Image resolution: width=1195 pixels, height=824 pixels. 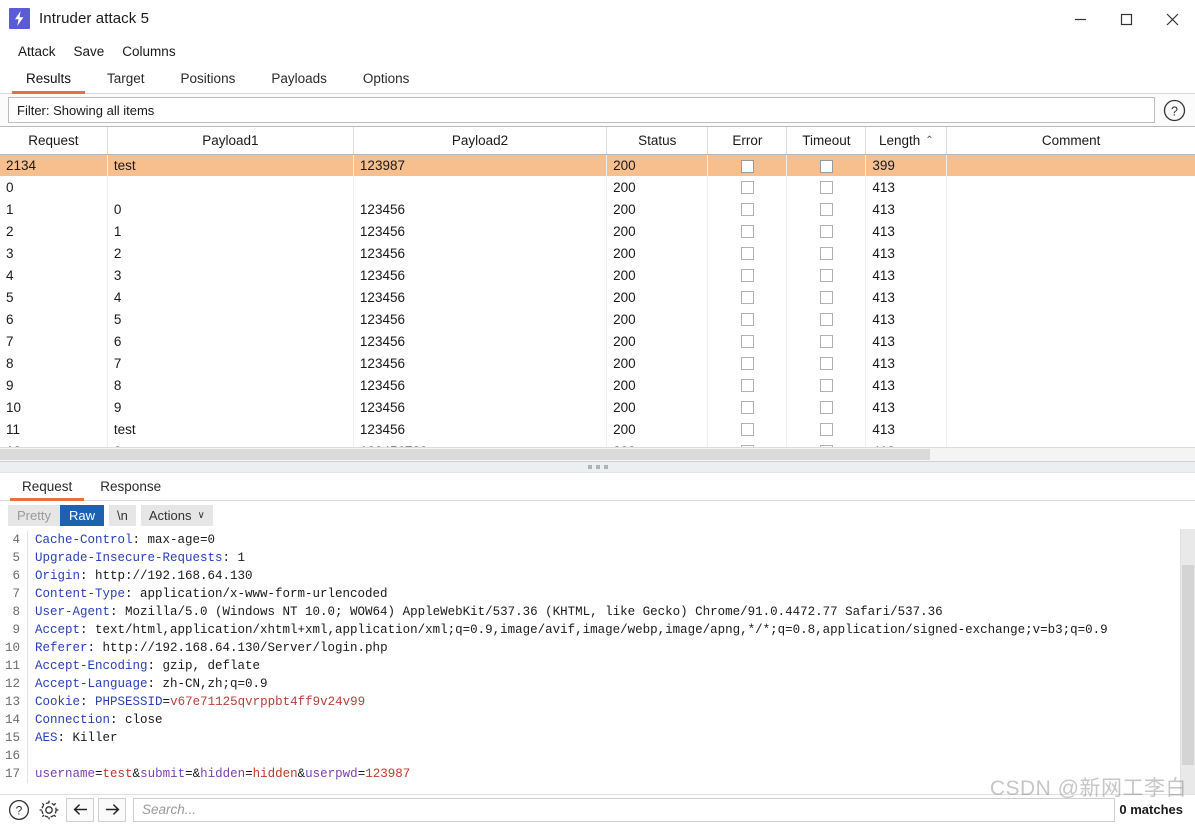 What do you see at coordinates (590, 738) in the screenshot?
I see `code-line: 15 AES: Killer` at bounding box center [590, 738].